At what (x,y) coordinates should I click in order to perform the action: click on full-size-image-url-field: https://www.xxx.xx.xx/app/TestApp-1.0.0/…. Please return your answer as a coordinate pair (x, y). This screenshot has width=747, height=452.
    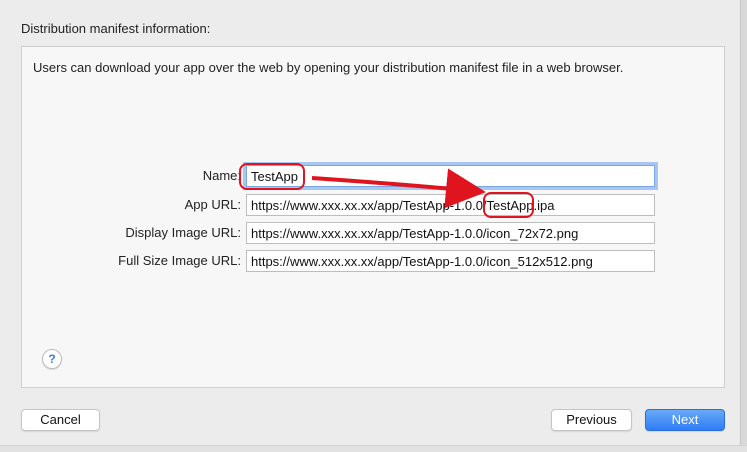
    Looking at the image, I should click on (450, 261).